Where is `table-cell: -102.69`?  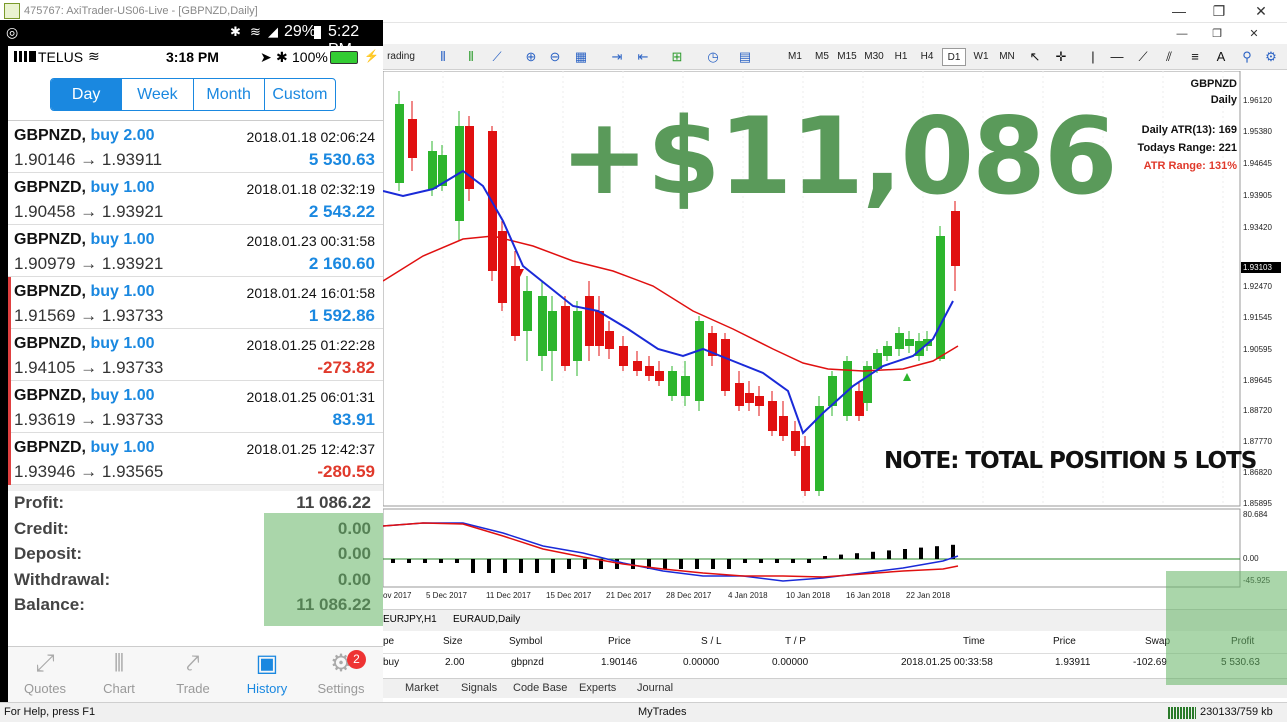 table-cell: -102.69 is located at coordinates (1150, 662).